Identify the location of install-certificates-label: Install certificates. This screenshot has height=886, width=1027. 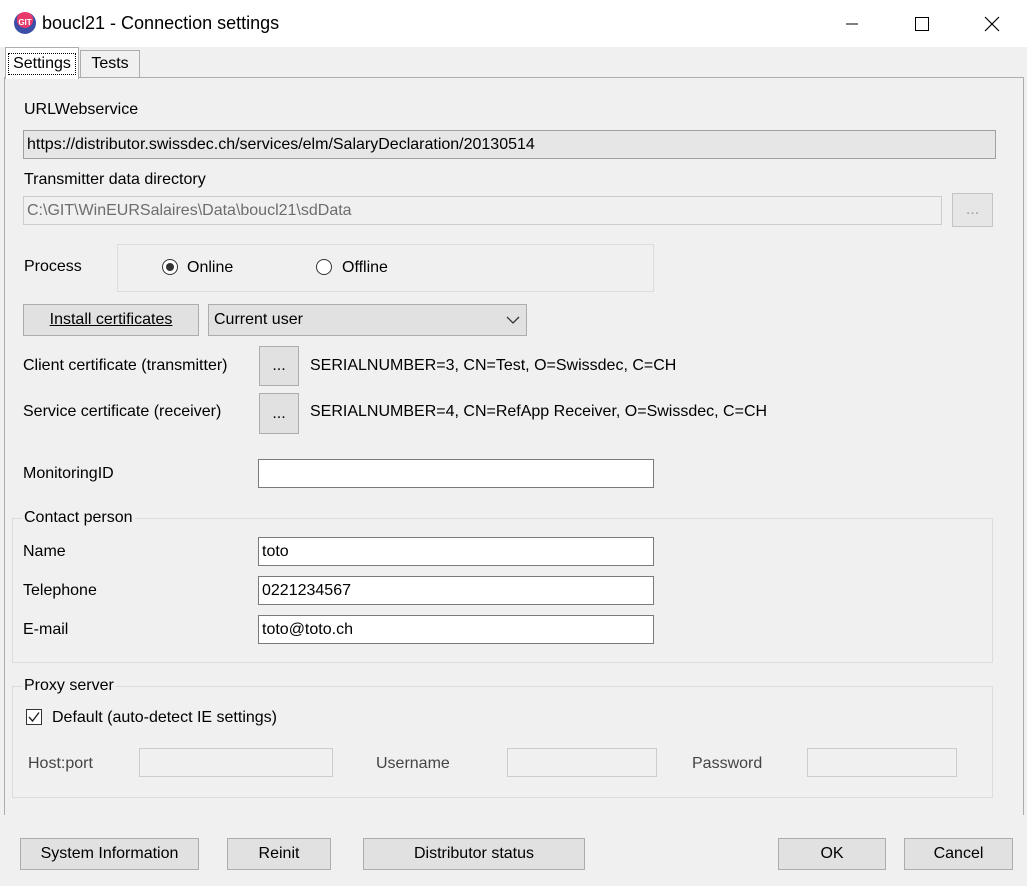
(111, 319).